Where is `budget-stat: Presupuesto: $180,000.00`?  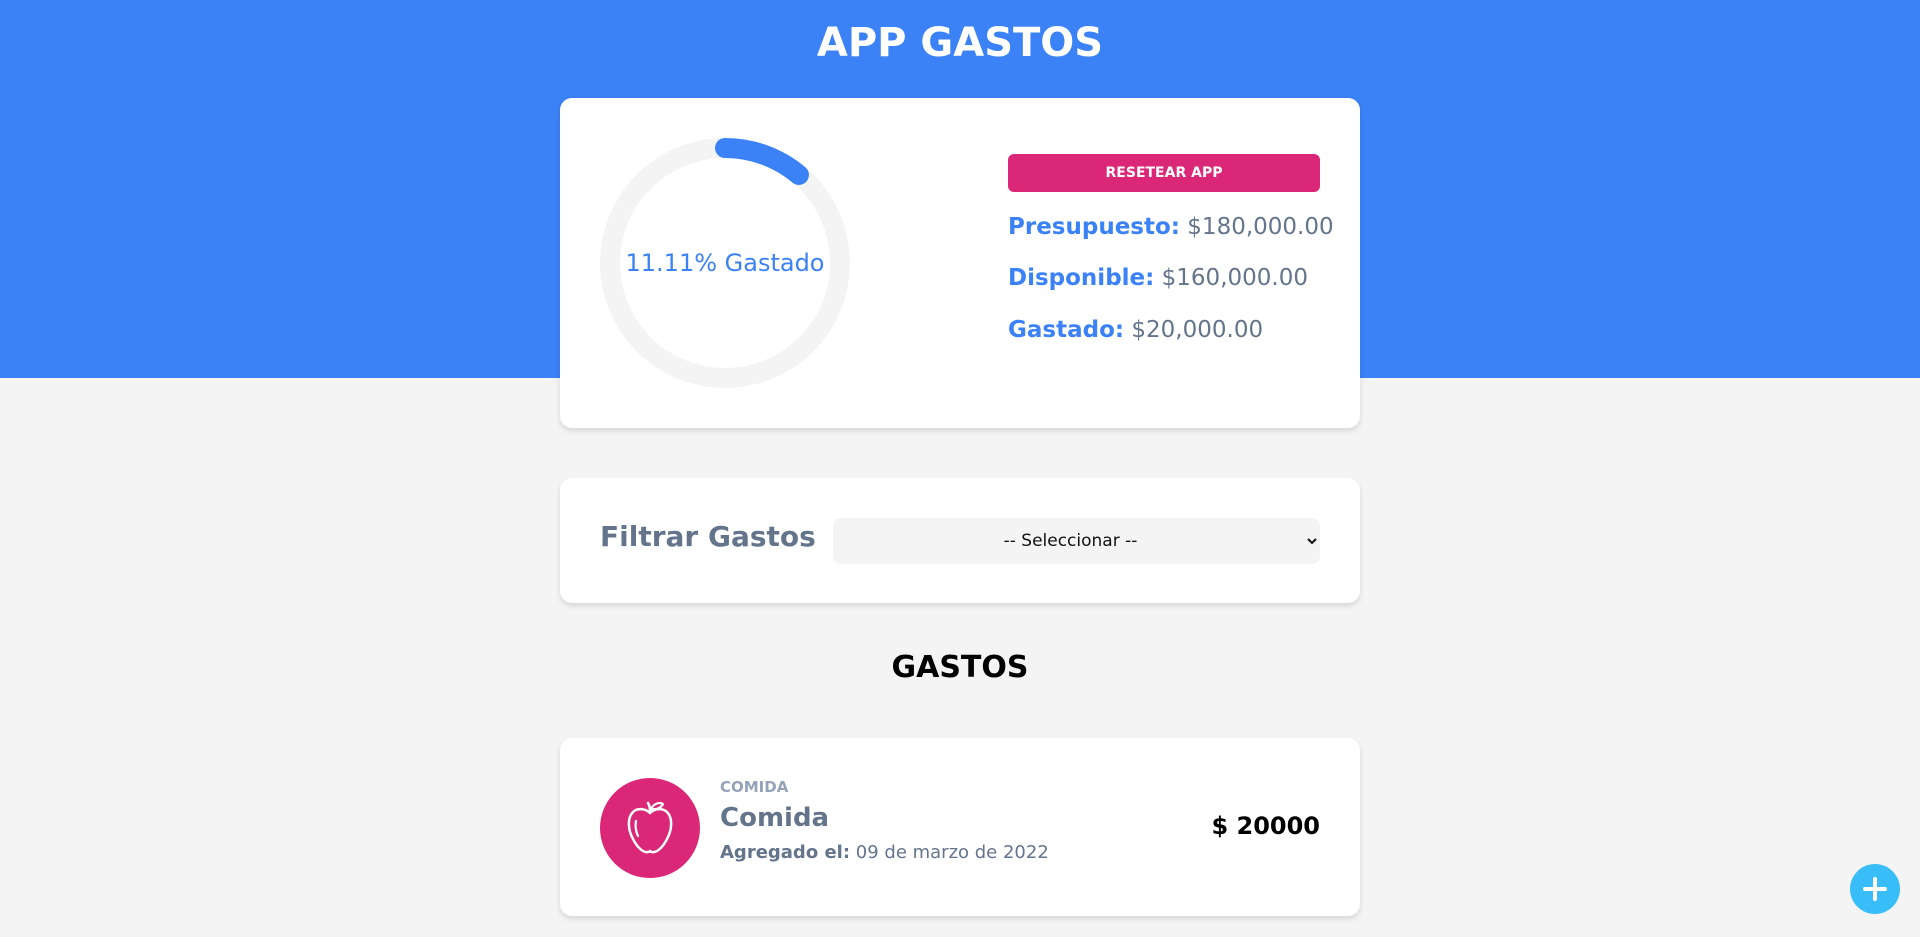 budget-stat: Presupuesto: $180,000.00 is located at coordinates (1171, 227).